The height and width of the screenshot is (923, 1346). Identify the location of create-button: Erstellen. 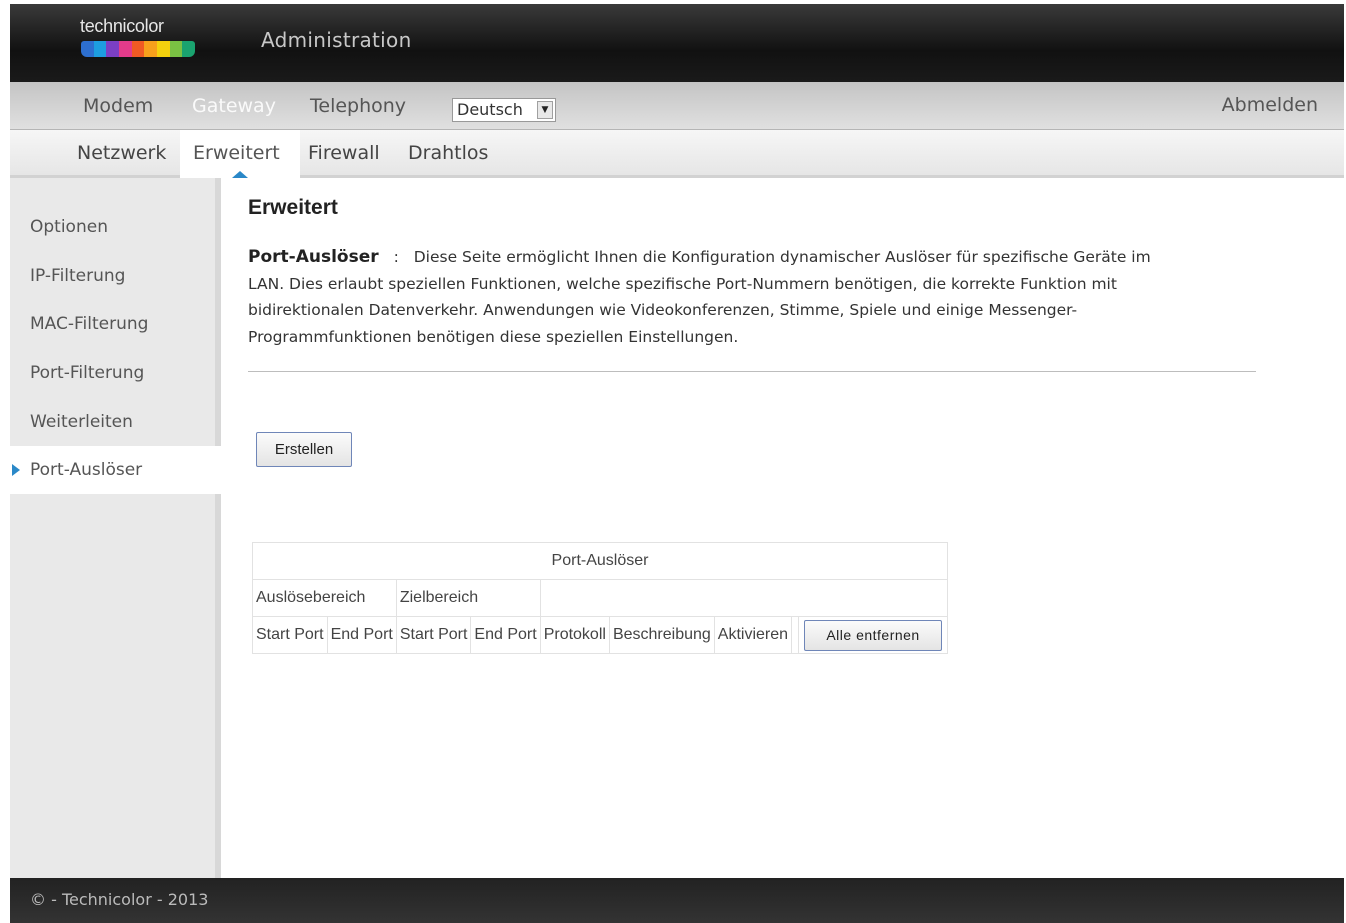
(304, 449).